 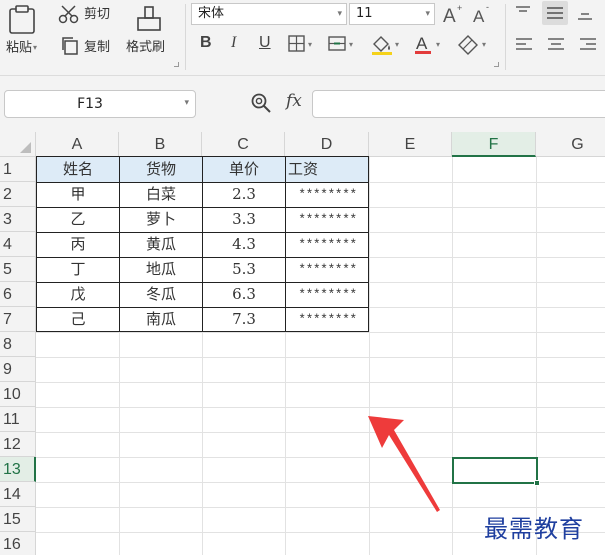 I want to click on row-header-1: 1, so click(x=18, y=169).